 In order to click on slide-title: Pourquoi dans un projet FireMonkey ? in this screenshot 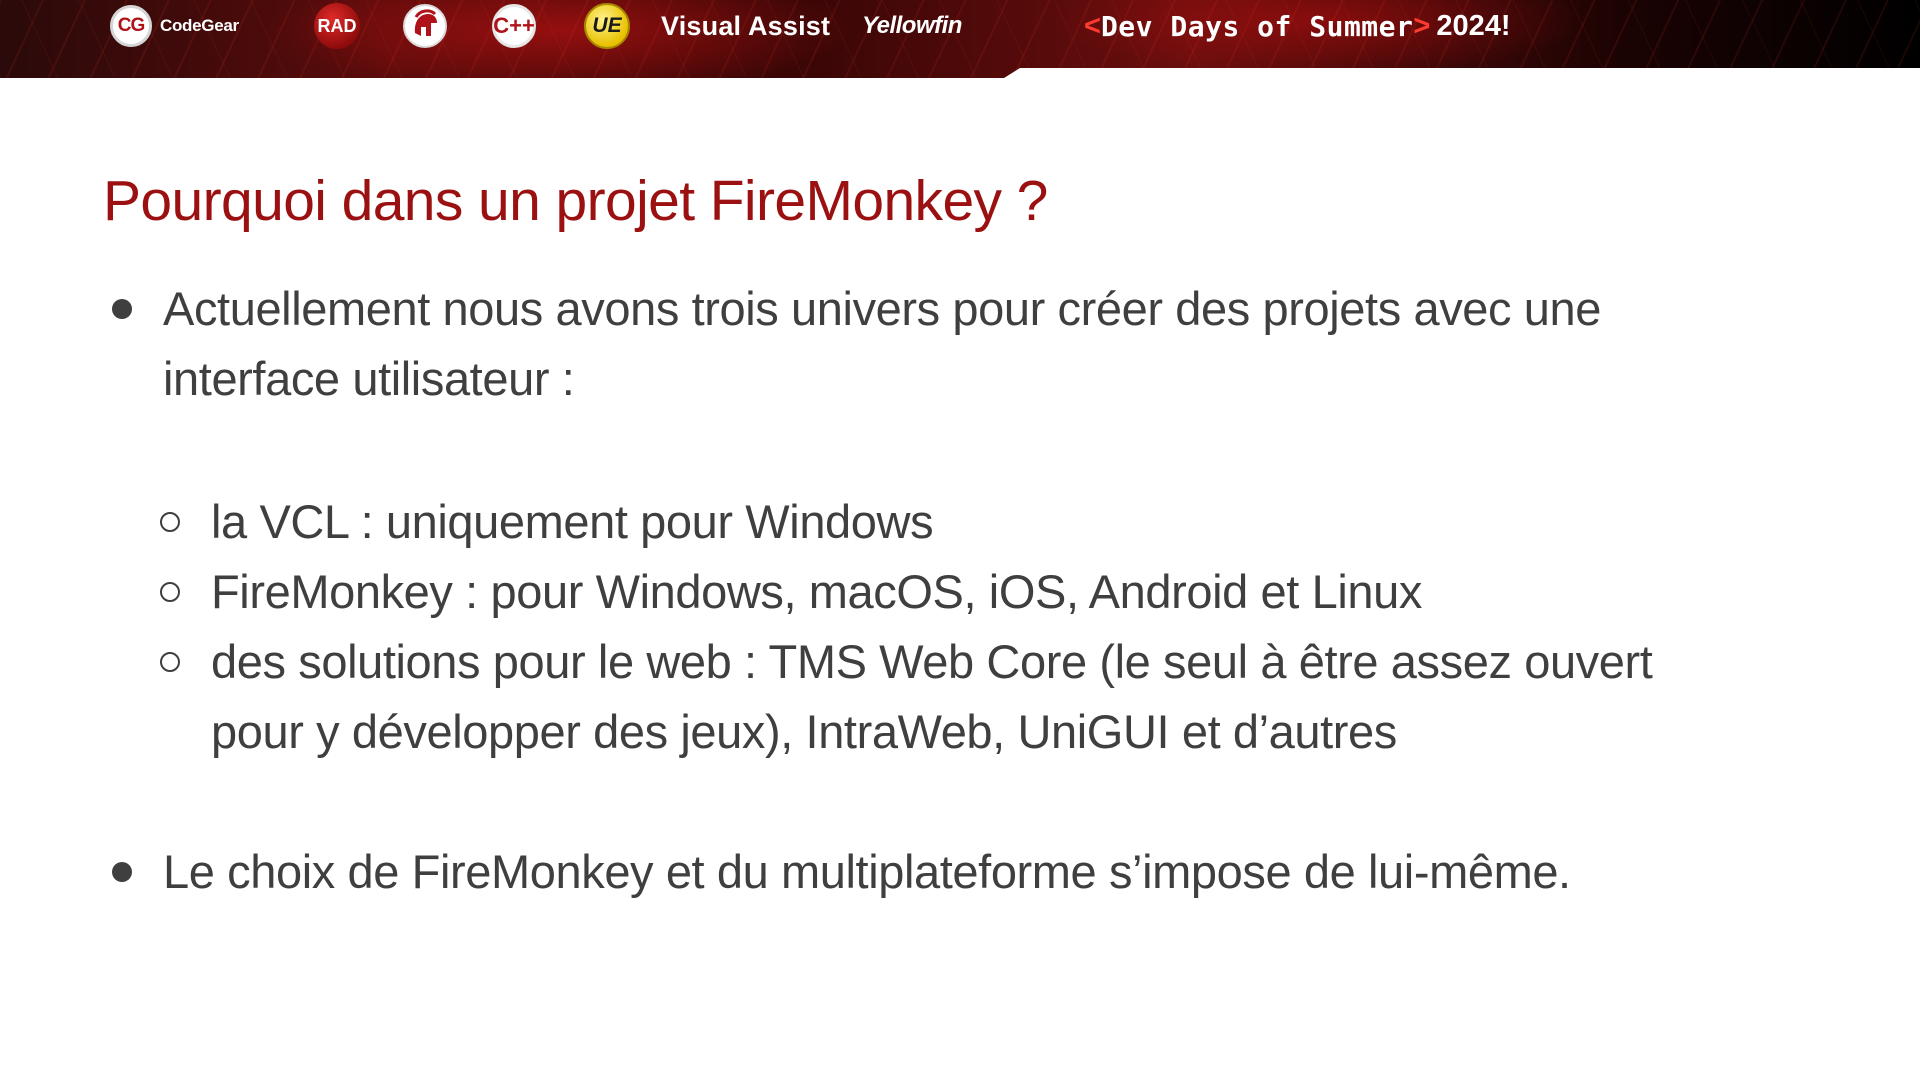, I will do `click(575, 201)`.